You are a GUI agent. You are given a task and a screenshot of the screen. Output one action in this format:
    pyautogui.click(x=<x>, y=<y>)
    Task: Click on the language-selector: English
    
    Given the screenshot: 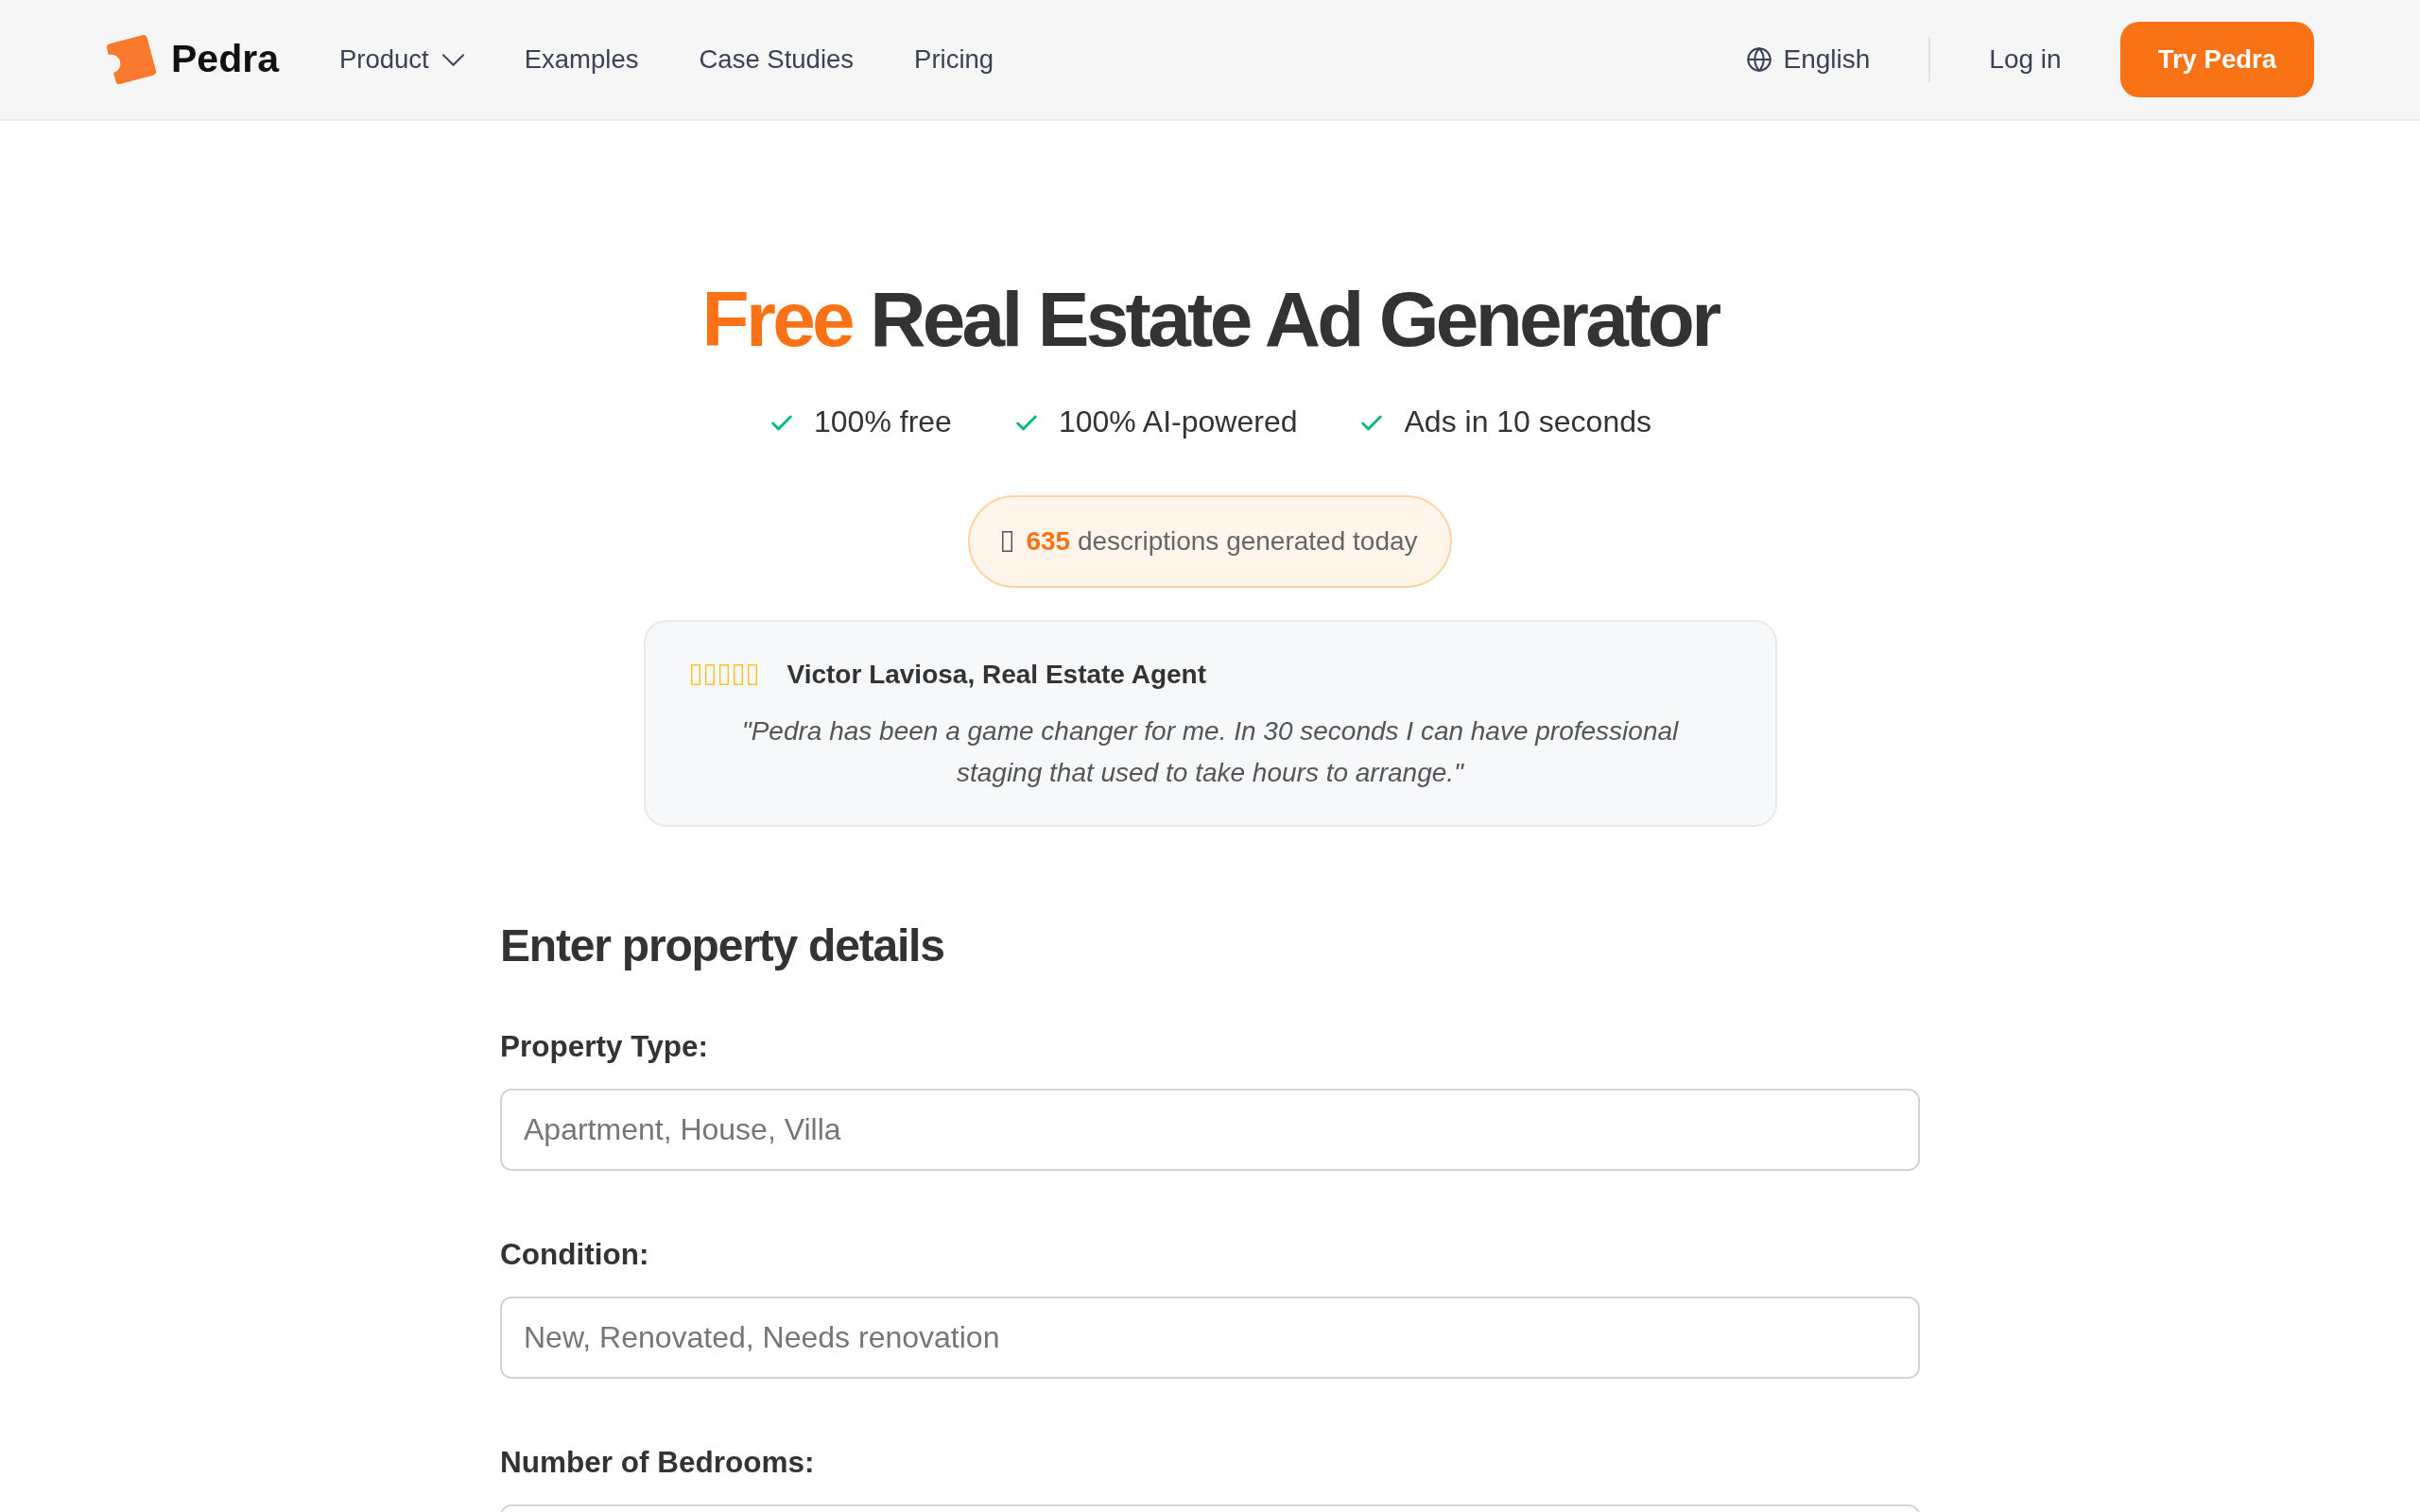 What is the action you would take?
    pyautogui.click(x=1808, y=59)
    